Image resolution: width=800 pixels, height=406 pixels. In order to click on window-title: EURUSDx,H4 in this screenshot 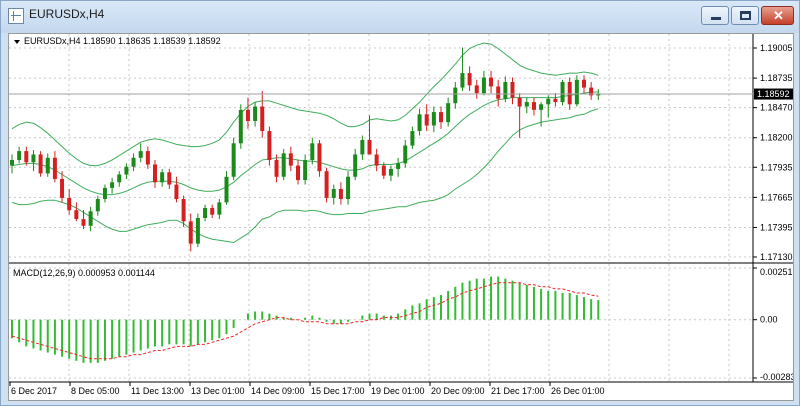, I will do `click(67, 14)`.